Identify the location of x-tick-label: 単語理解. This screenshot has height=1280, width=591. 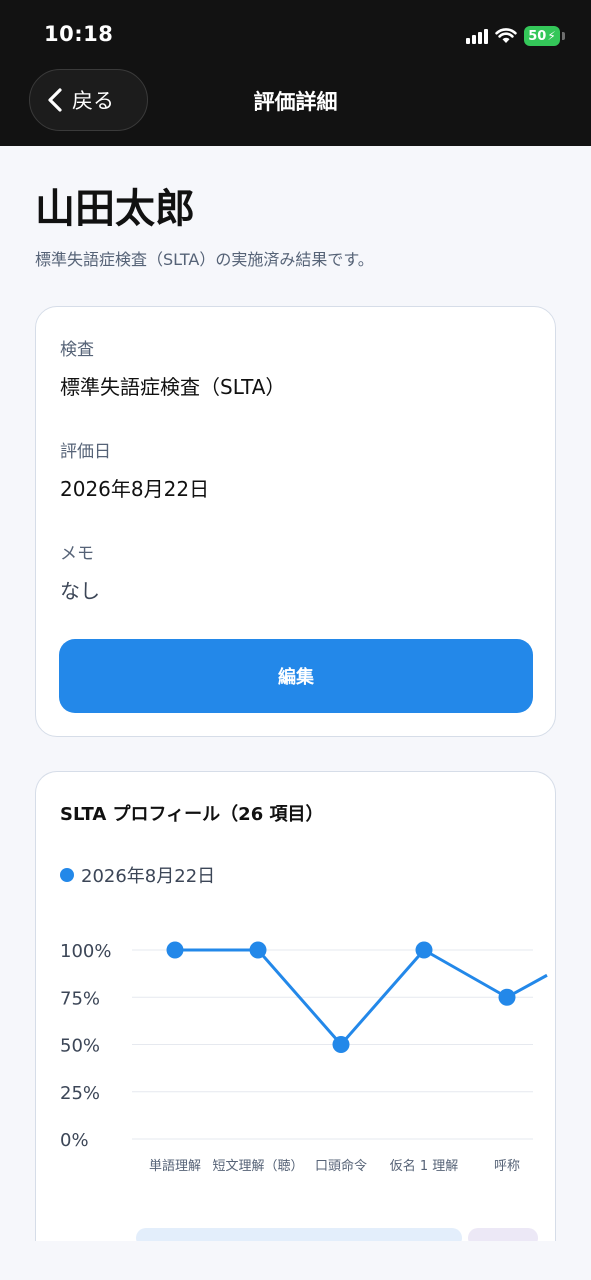
(175, 1166).